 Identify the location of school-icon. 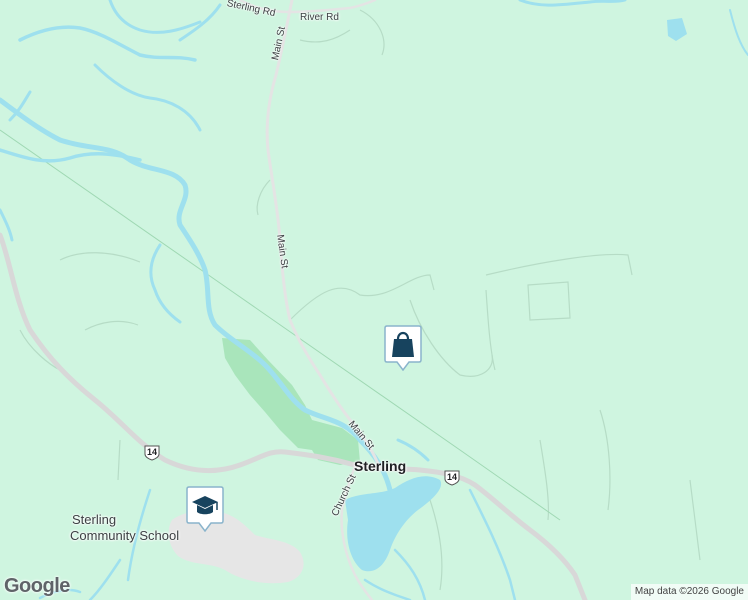
(205, 509).